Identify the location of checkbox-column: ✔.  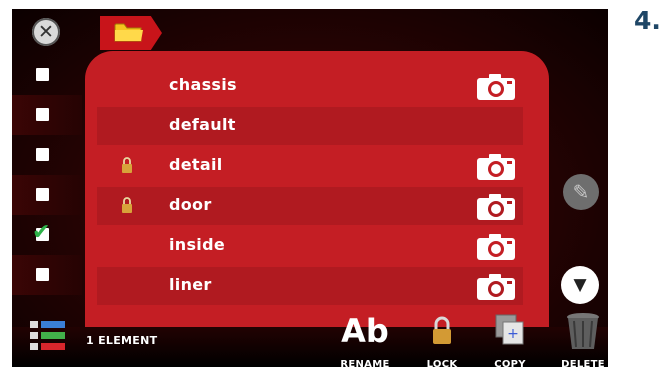
(47, 175).